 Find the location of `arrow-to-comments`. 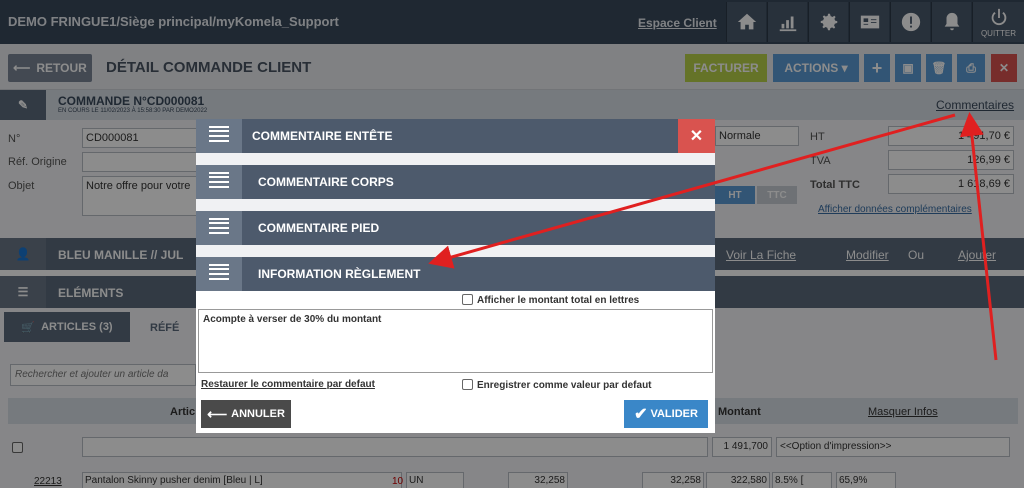

arrow-to-comments is located at coordinates (978, 236).